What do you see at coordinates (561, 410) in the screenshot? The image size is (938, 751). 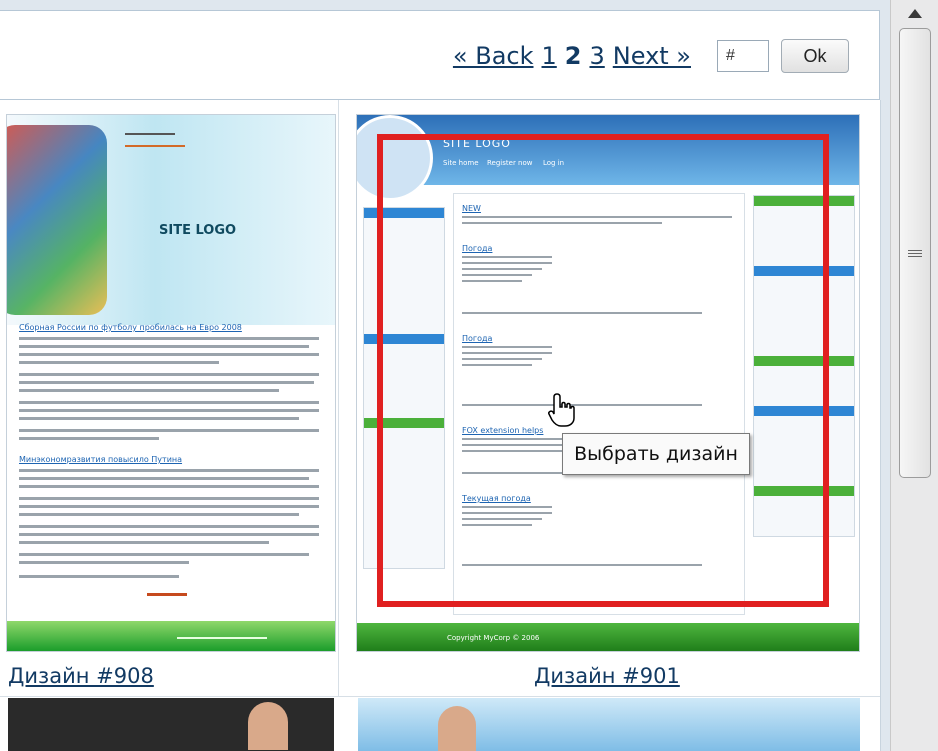 I see `hand-cursor-icon` at bounding box center [561, 410].